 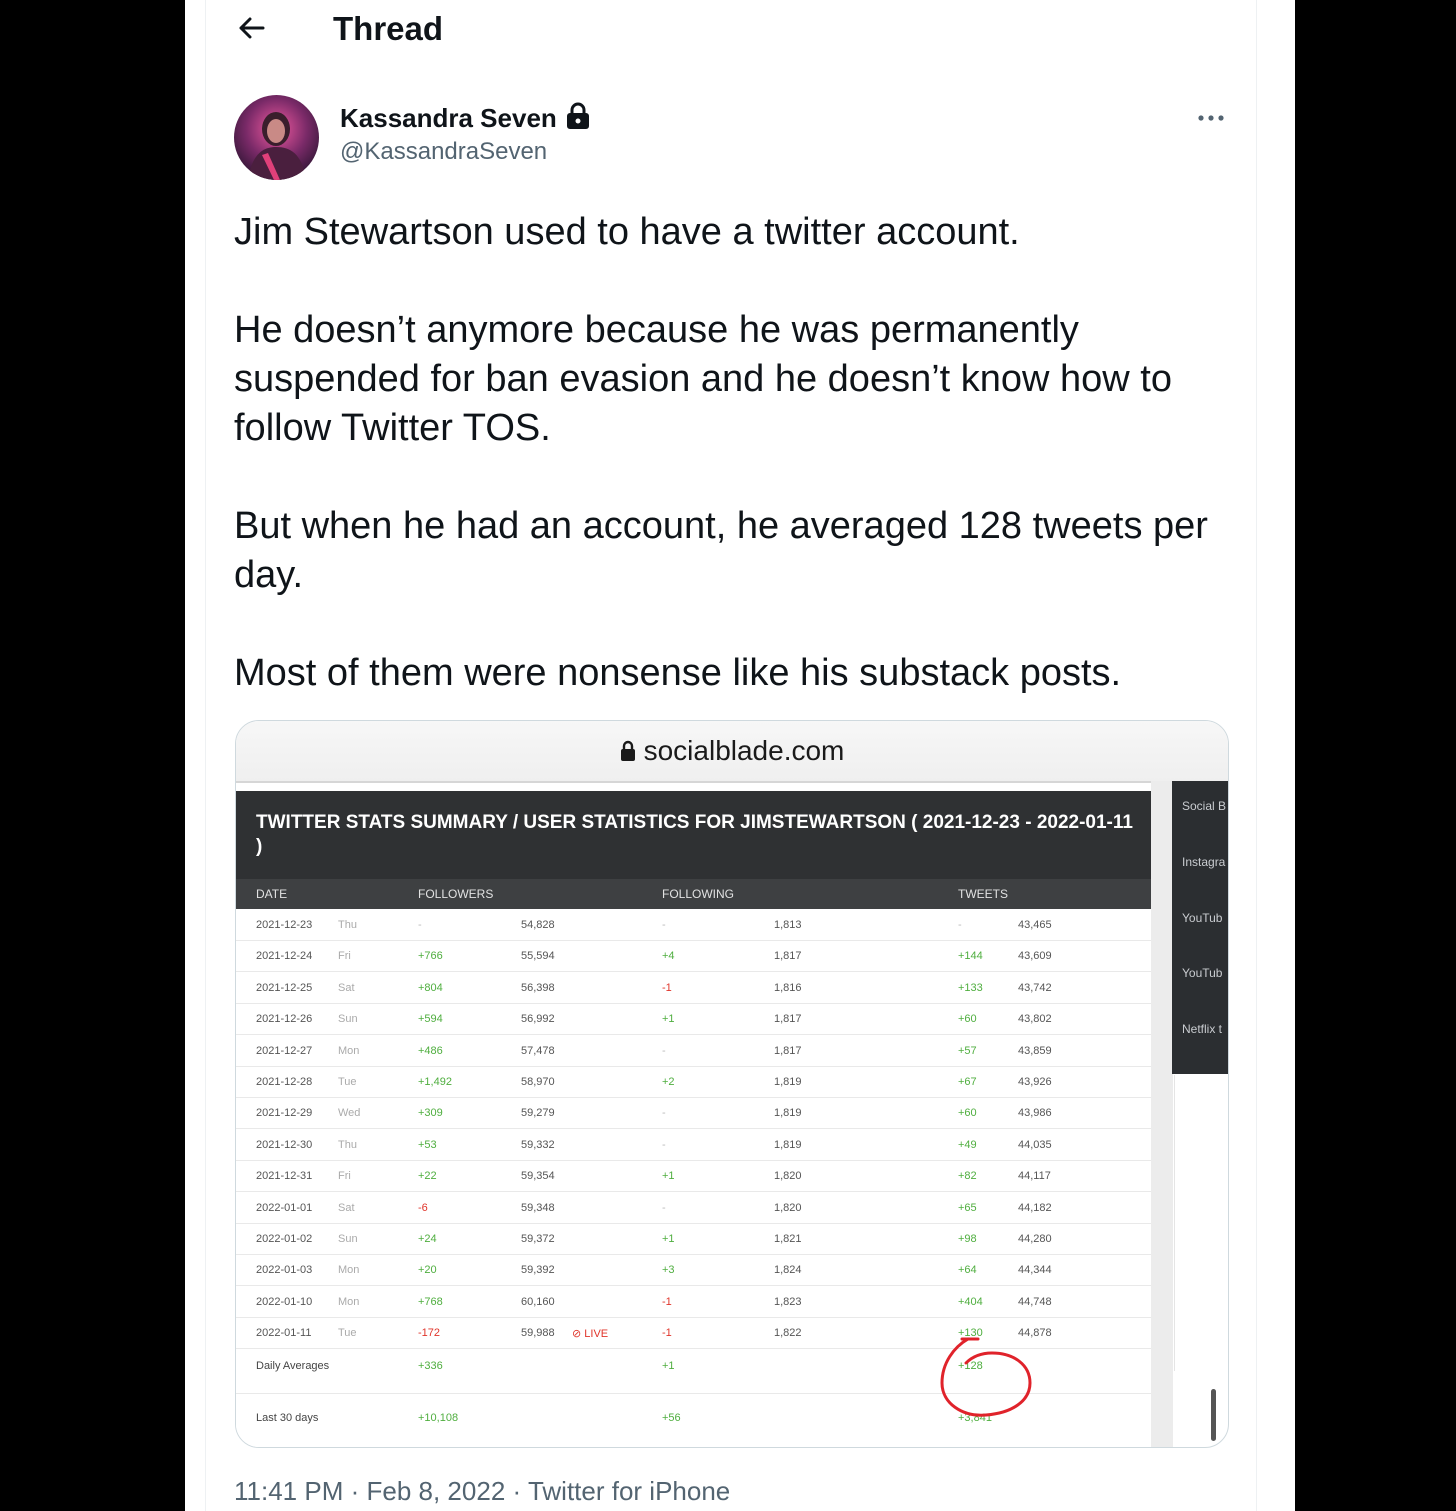 I want to click on cell-day: Mon, so click(x=349, y=1050).